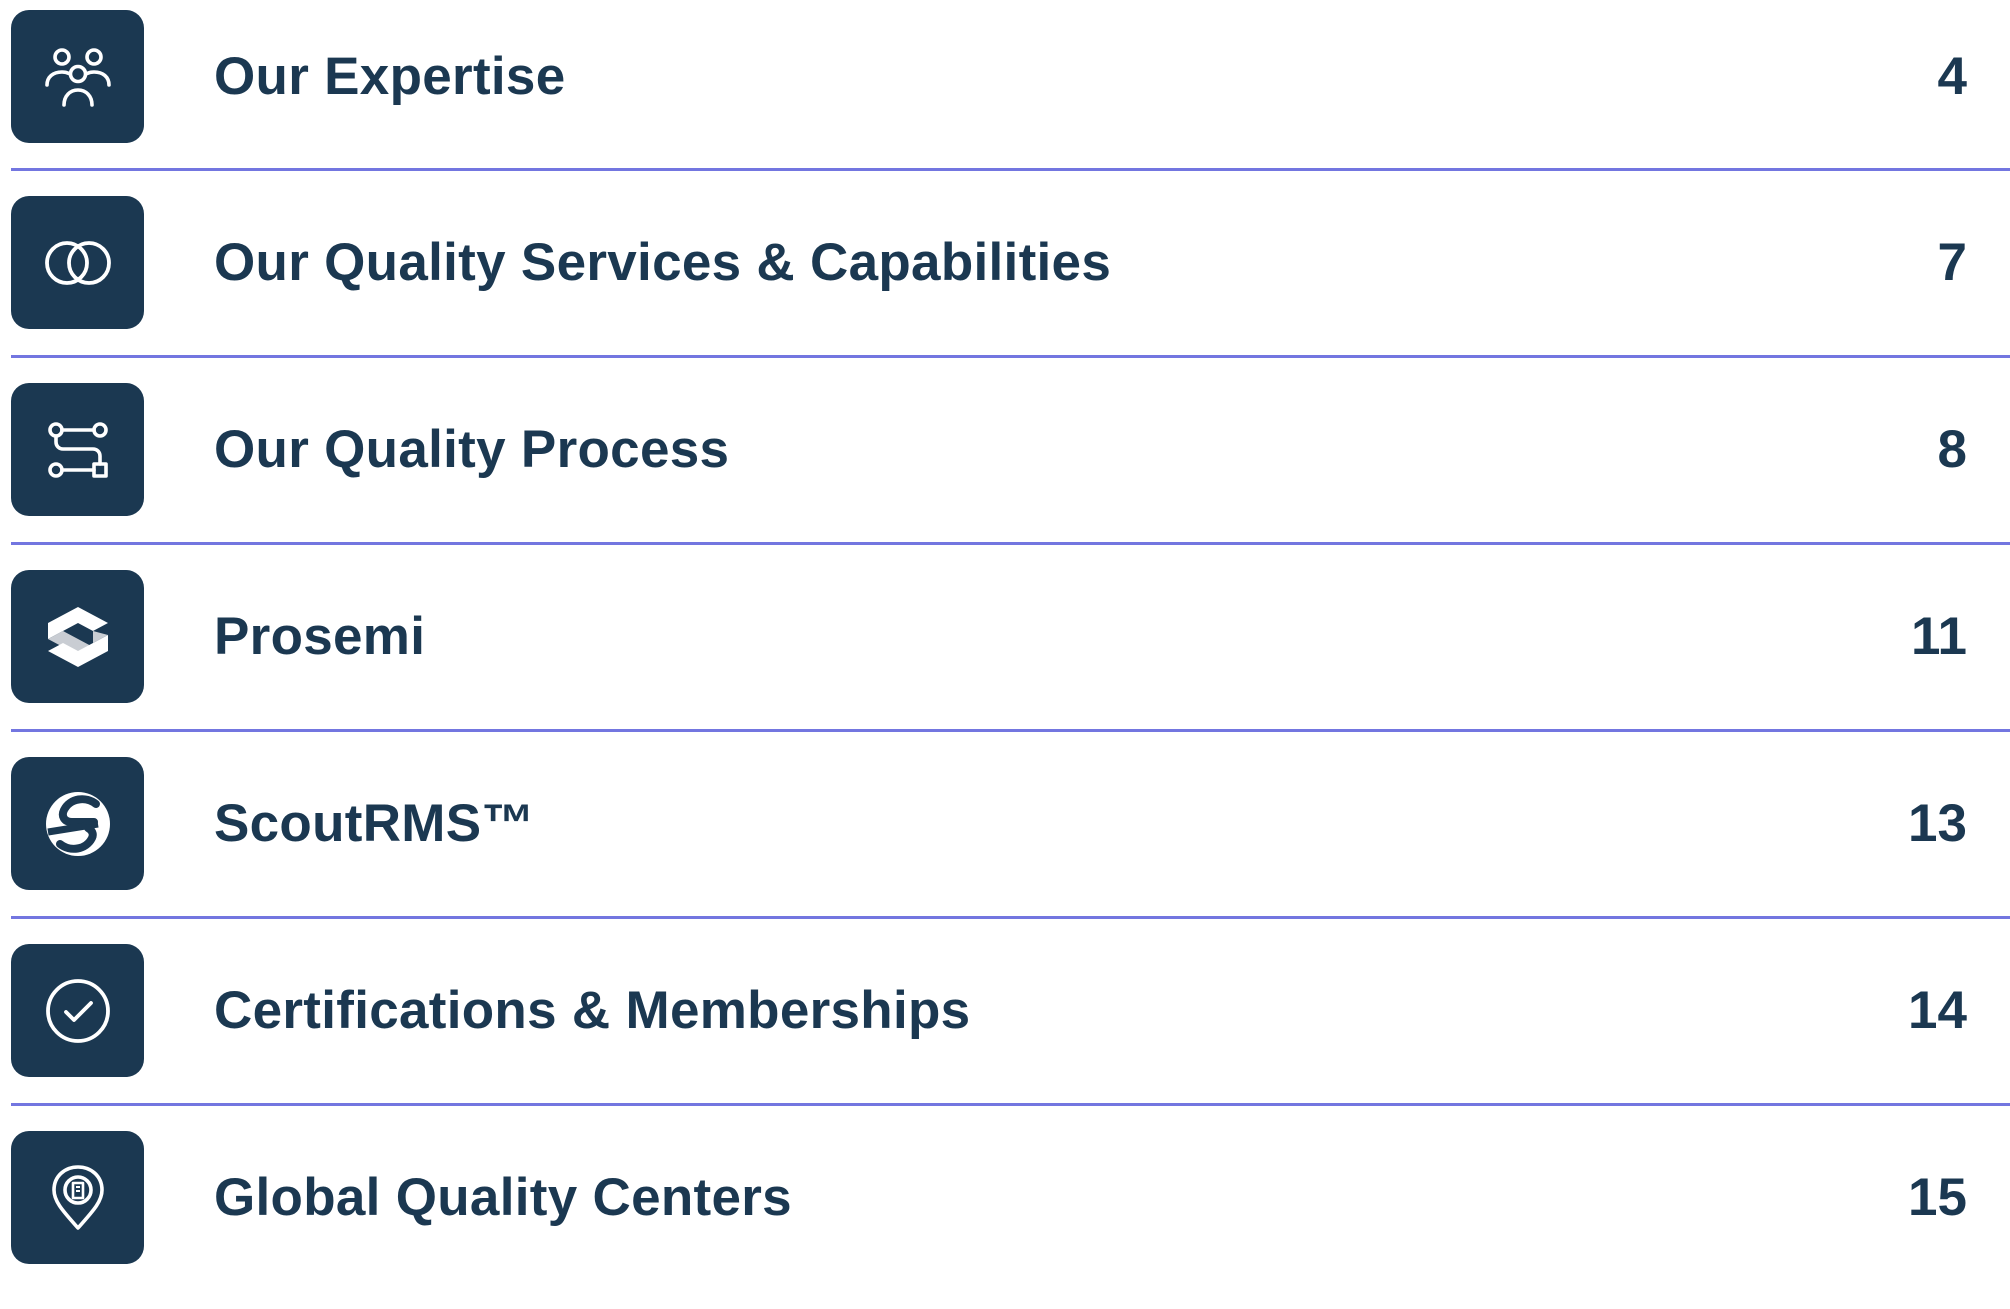 The height and width of the screenshot is (1309, 2010). I want to click on location-pin-icon, so click(77, 1197).